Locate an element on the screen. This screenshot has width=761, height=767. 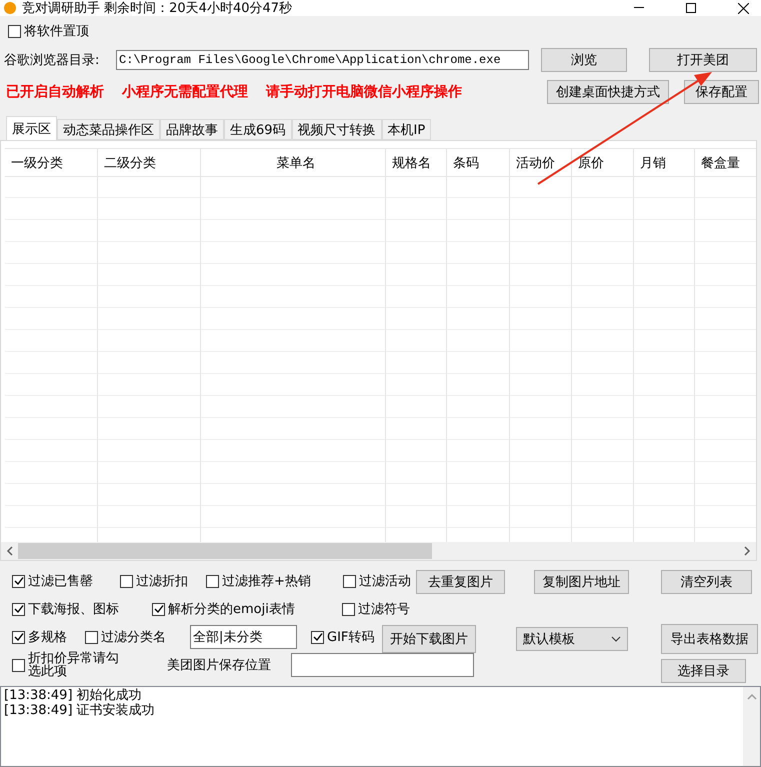
download-images-button: 开始下载图片 is located at coordinates (429, 639).